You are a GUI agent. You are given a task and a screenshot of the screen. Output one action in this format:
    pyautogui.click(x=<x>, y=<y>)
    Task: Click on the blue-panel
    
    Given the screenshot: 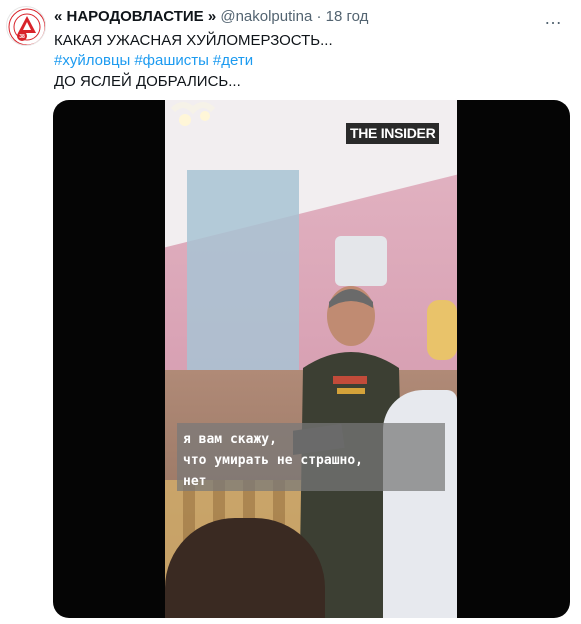 What is the action you would take?
    pyautogui.click(x=243, y=285)
    